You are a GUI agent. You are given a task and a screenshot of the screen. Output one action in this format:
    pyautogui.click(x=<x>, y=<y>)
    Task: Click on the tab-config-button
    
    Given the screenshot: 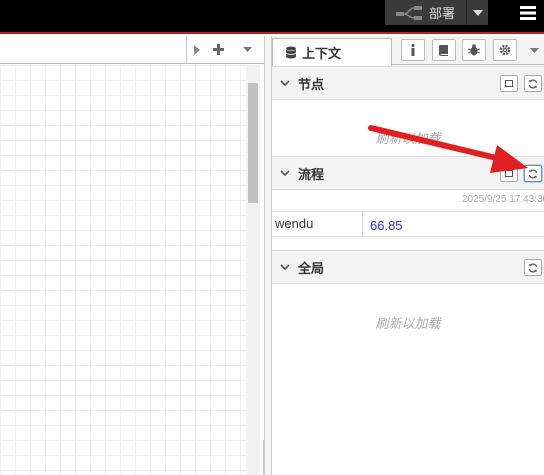 What is the action you would take?
    pyautogui.click(x=505, y=50)
    